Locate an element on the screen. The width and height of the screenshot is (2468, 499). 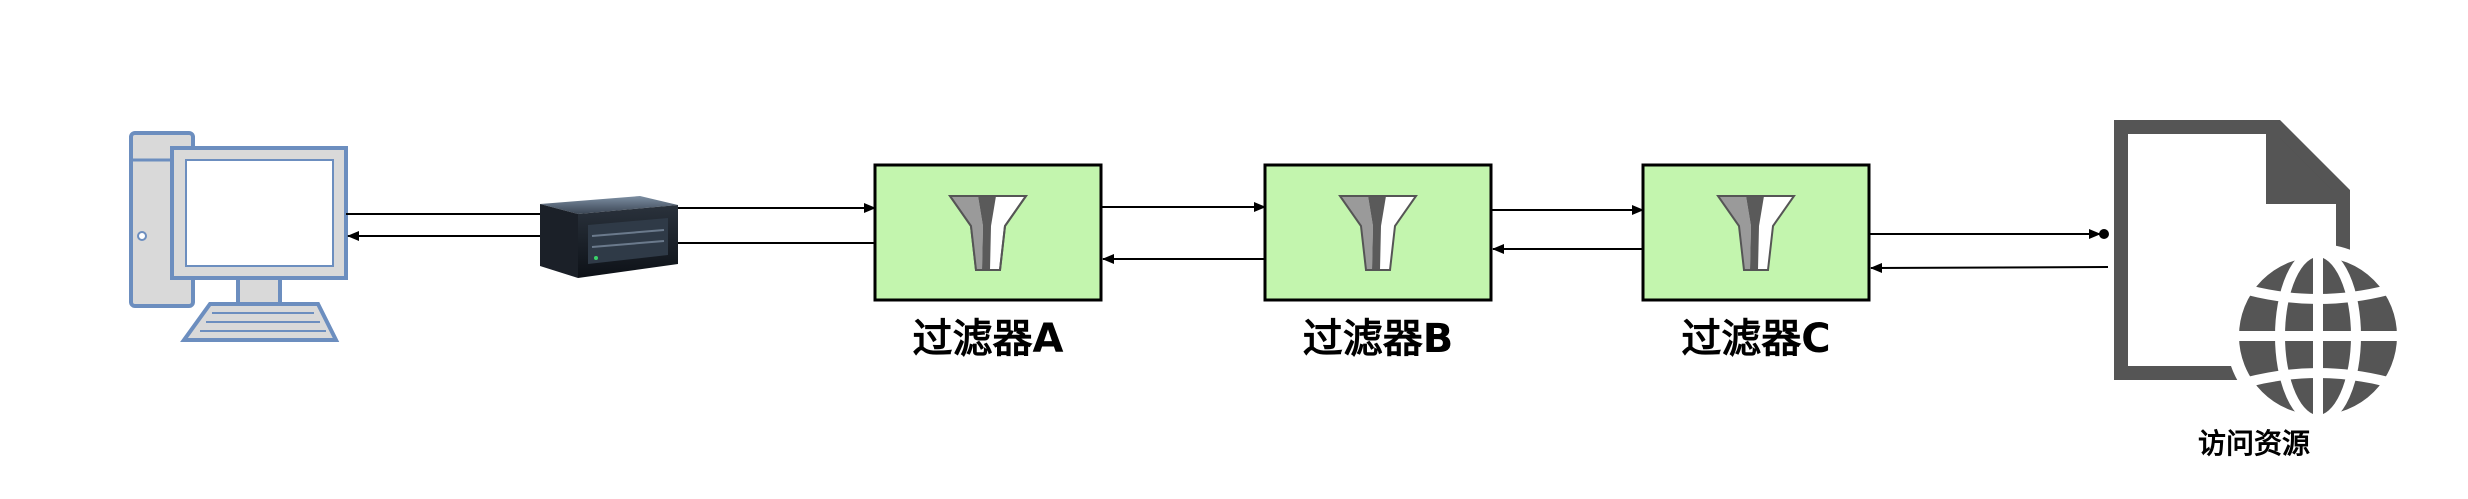
server-icon is located at coordinates (609, 237).